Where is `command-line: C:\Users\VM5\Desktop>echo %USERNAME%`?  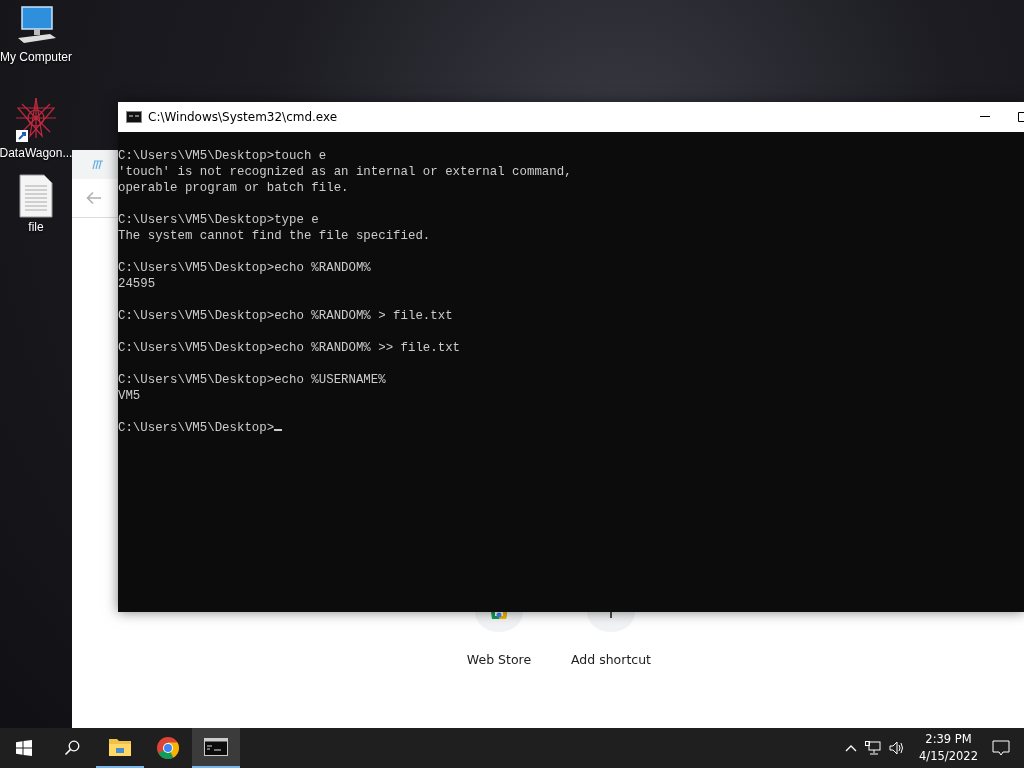 command-line: C:\Users\VM5\Desktop>echo %USERNAME% is located at coordinates (252, 380).